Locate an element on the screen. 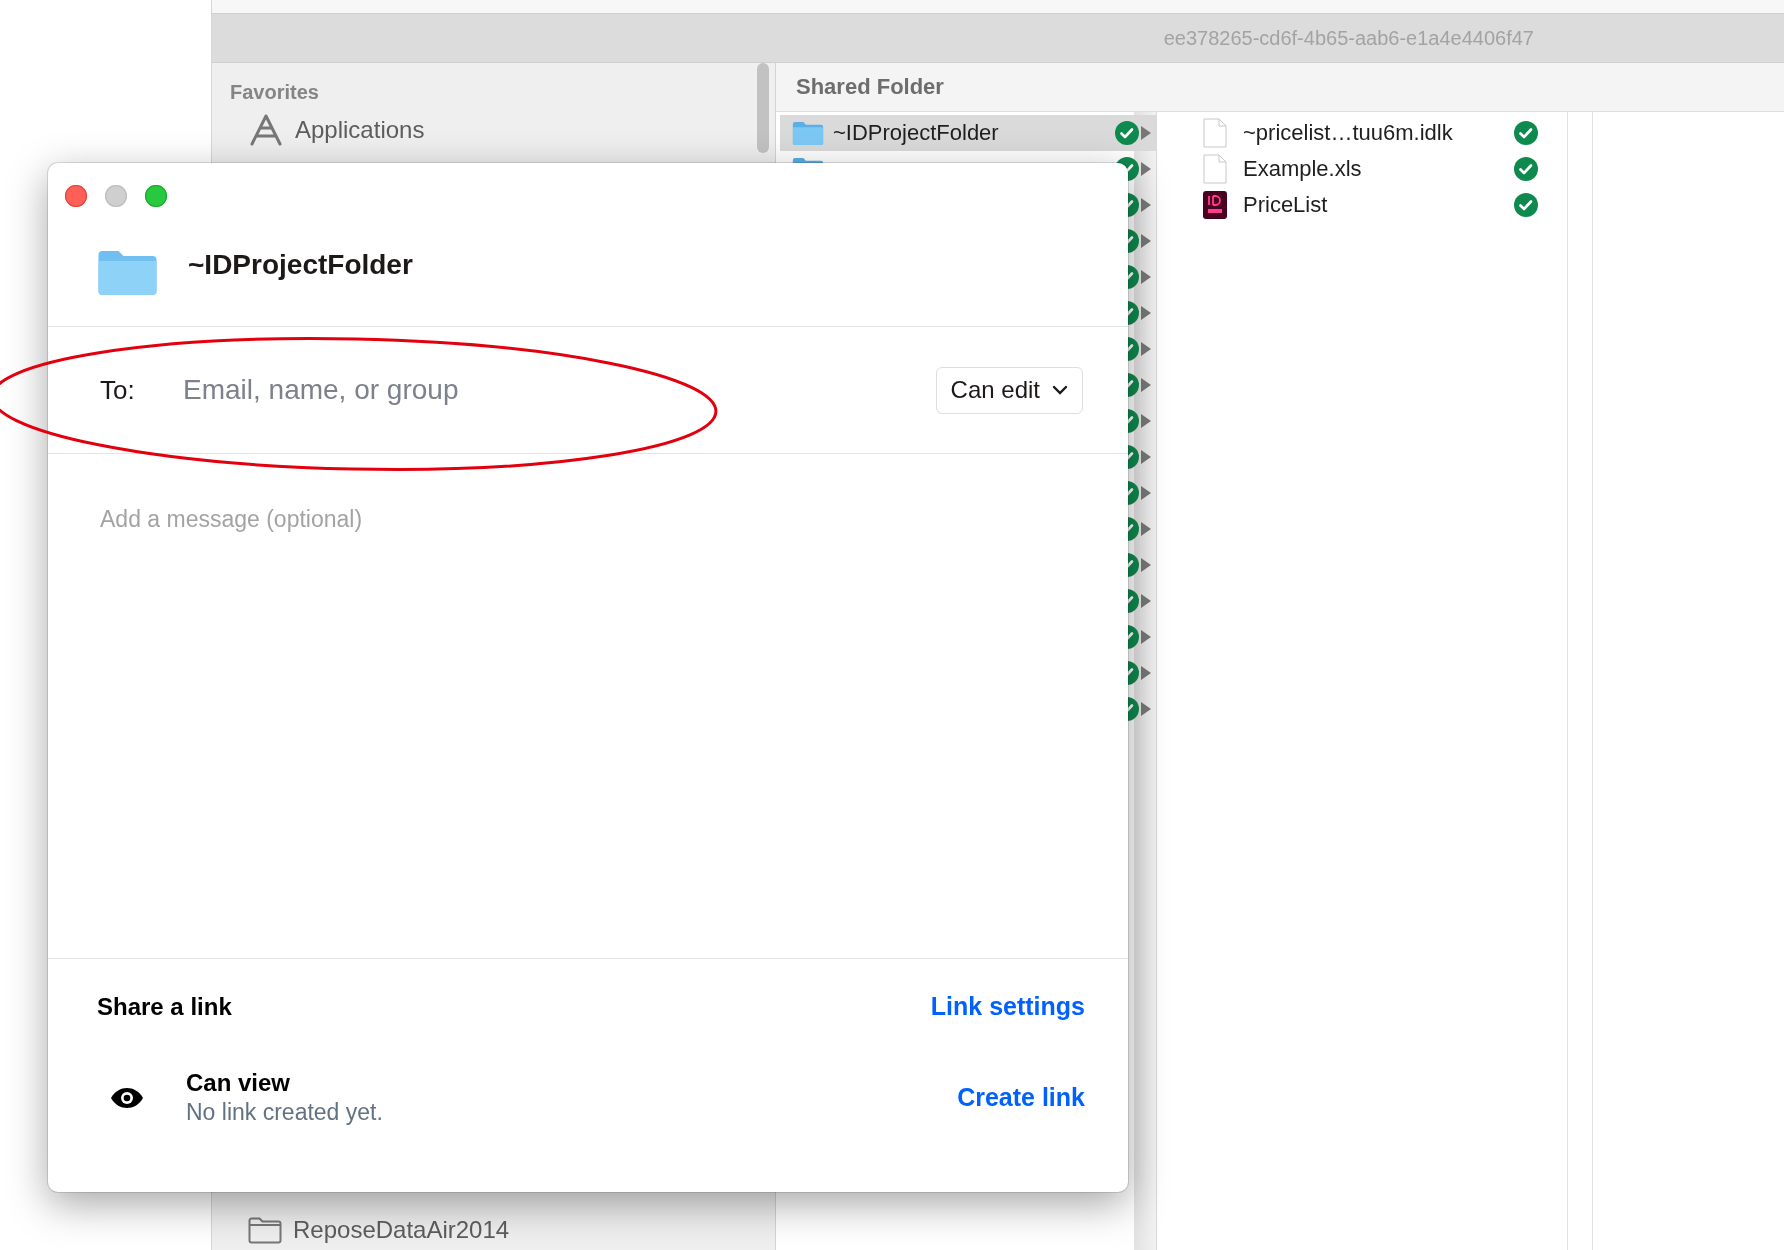 The image size is (1784, 1250). permission-dropdown: Can edit is located at coordinates (1009, 390).